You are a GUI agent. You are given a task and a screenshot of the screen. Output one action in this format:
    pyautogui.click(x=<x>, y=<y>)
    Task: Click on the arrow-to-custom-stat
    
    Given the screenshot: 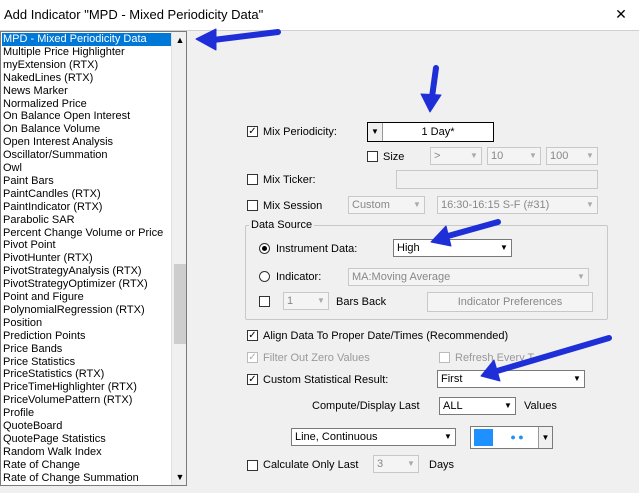 What is the action you would take?
    pyautogui.click(x=553, y=354)
    